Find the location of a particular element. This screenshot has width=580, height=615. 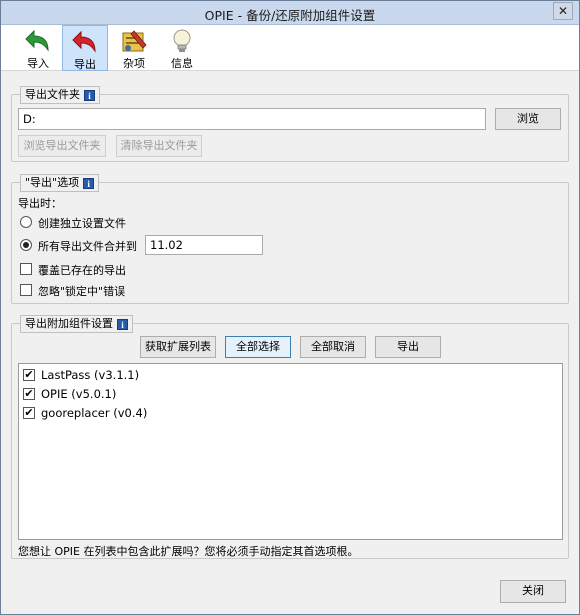

export-when-label: 导出时： is located at coordinates (40, 203).